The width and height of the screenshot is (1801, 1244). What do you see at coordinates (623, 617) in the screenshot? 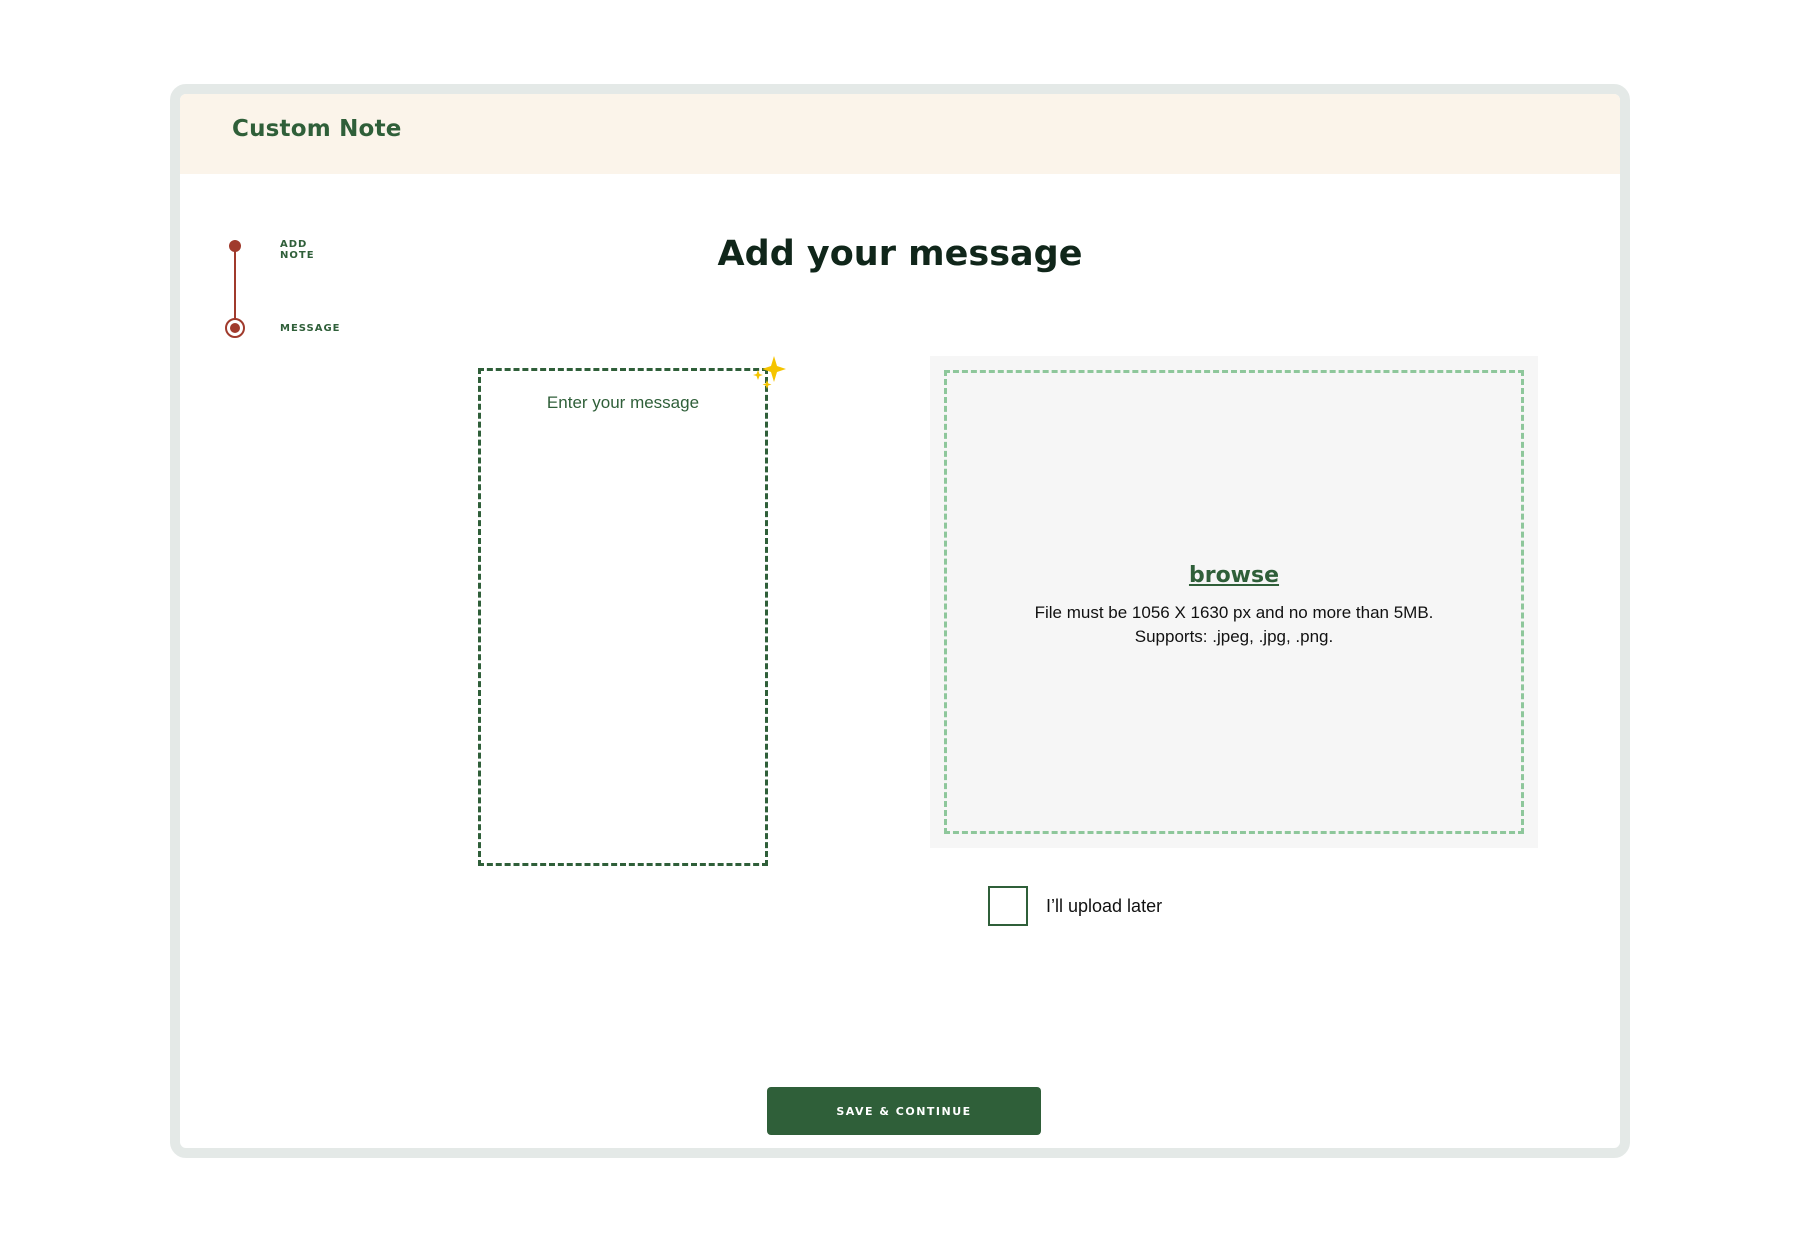
I see `message-card: Enter your message` at bounding box center [623, 617].